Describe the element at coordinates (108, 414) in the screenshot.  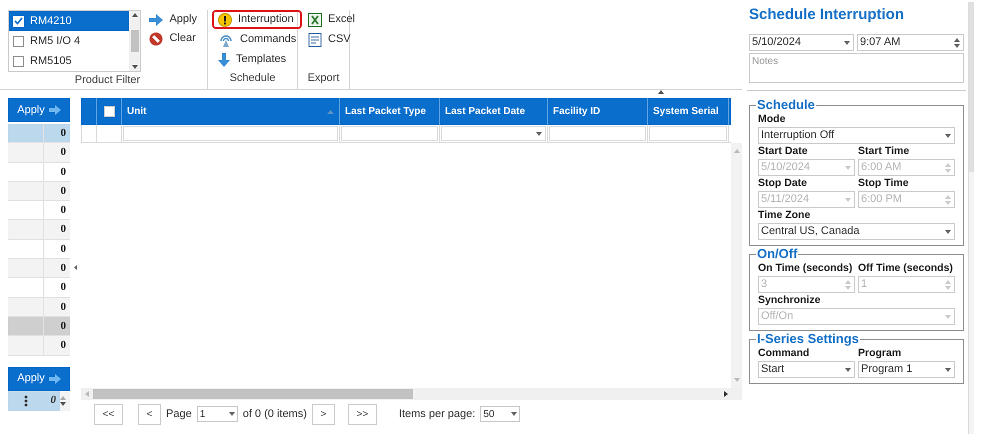
I see `pager-button: <<` at that location.